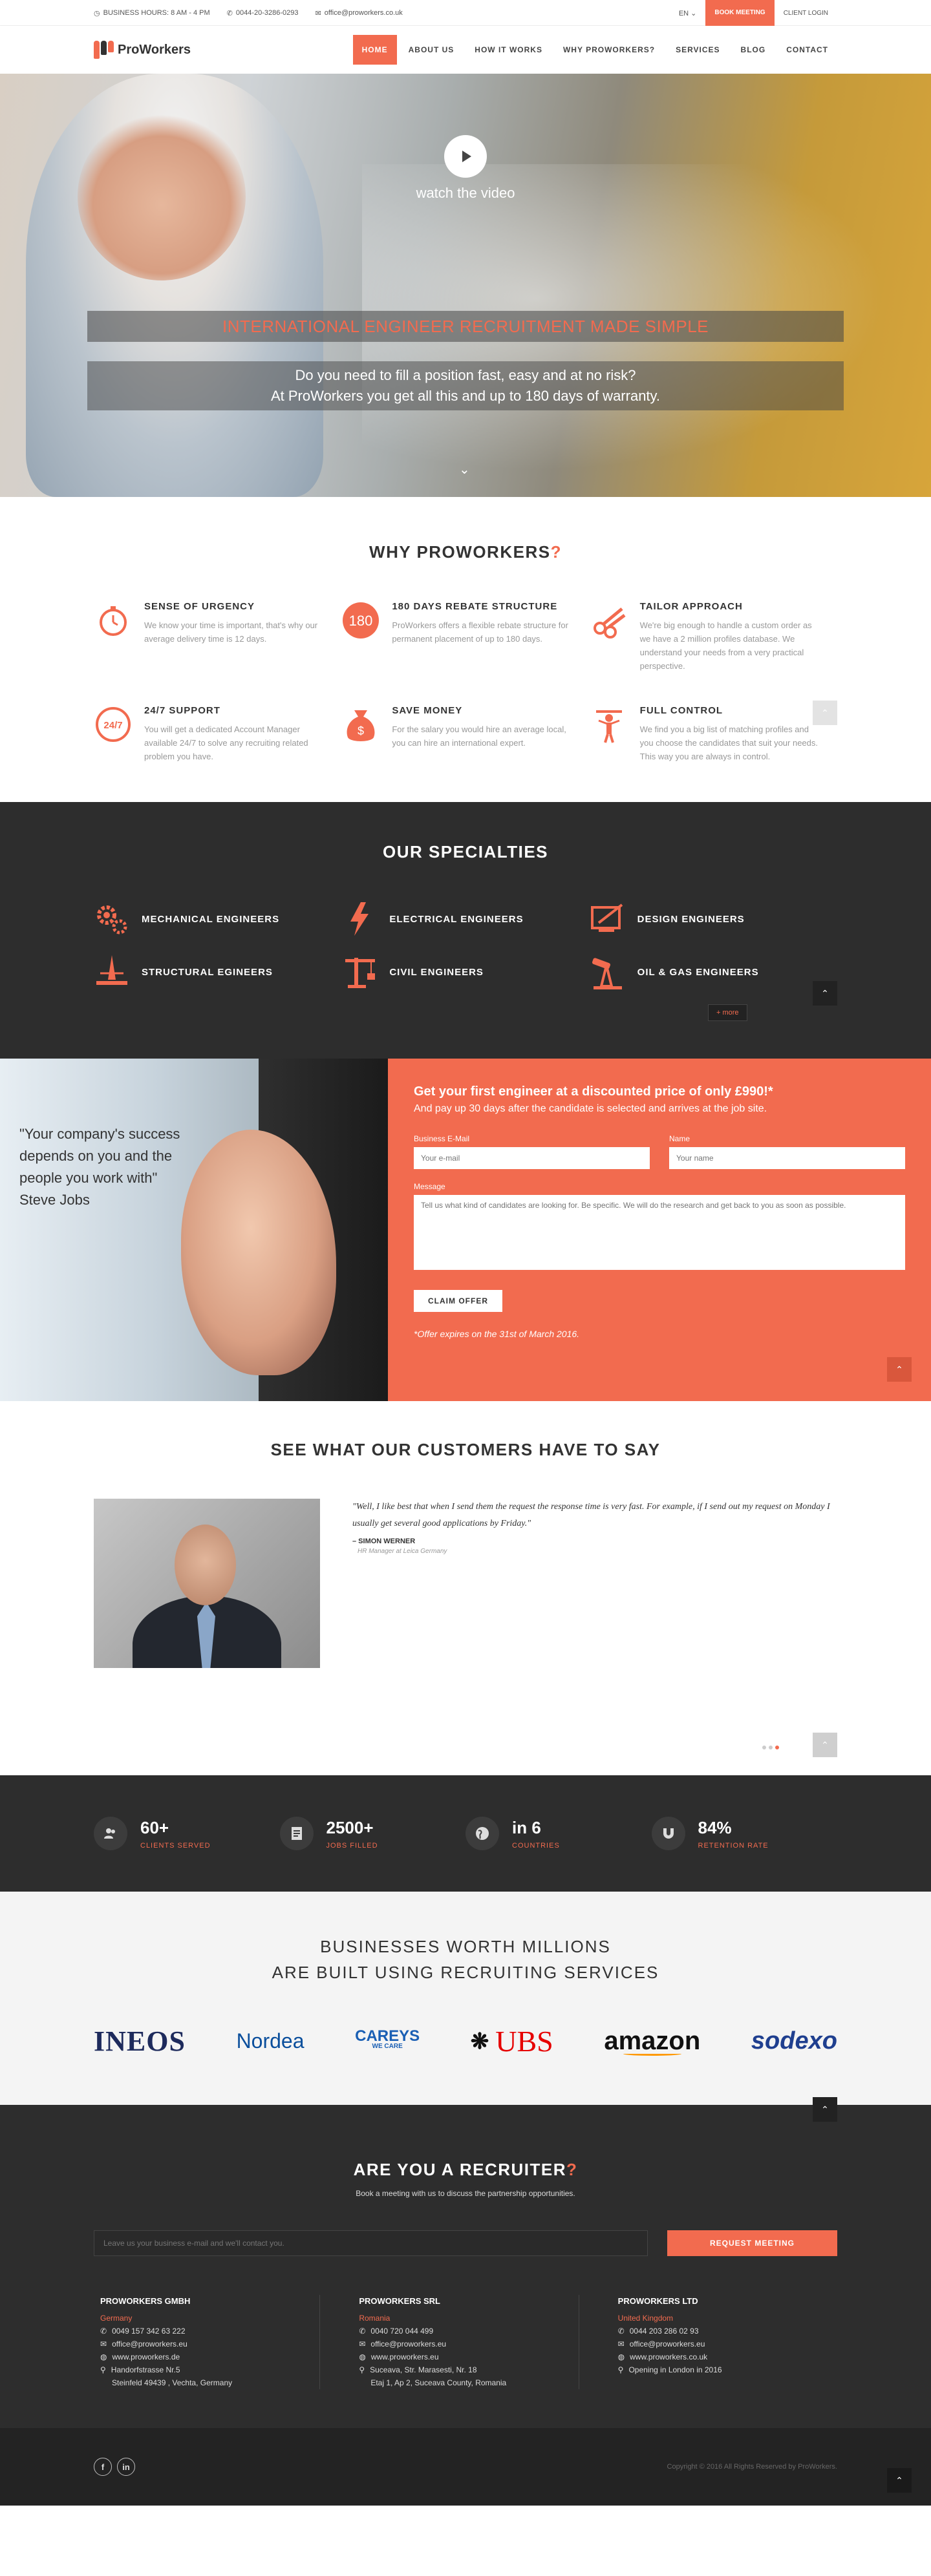  I want to click on recruiter-email-input, so click(371, 2243).